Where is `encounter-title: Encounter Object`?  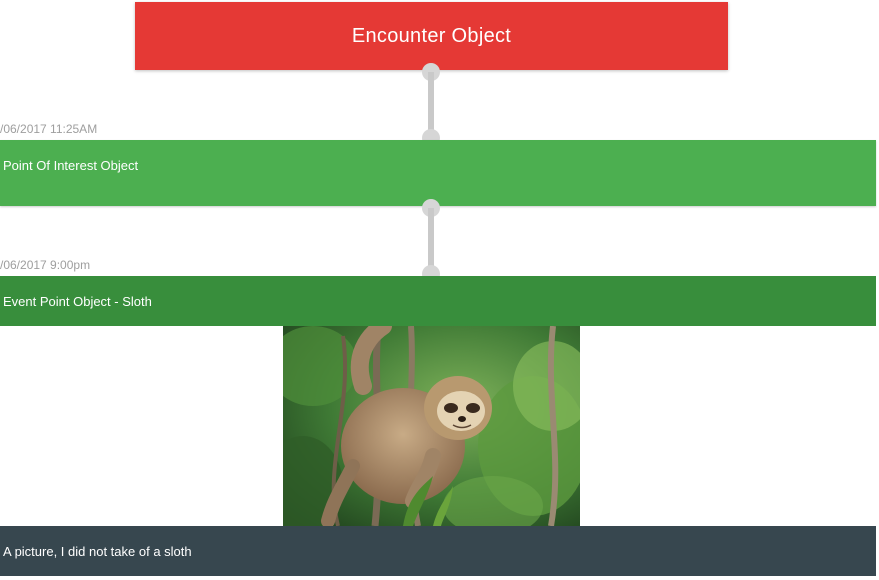 encounter-title: Encounter Object is located at coordinates (431, 35).